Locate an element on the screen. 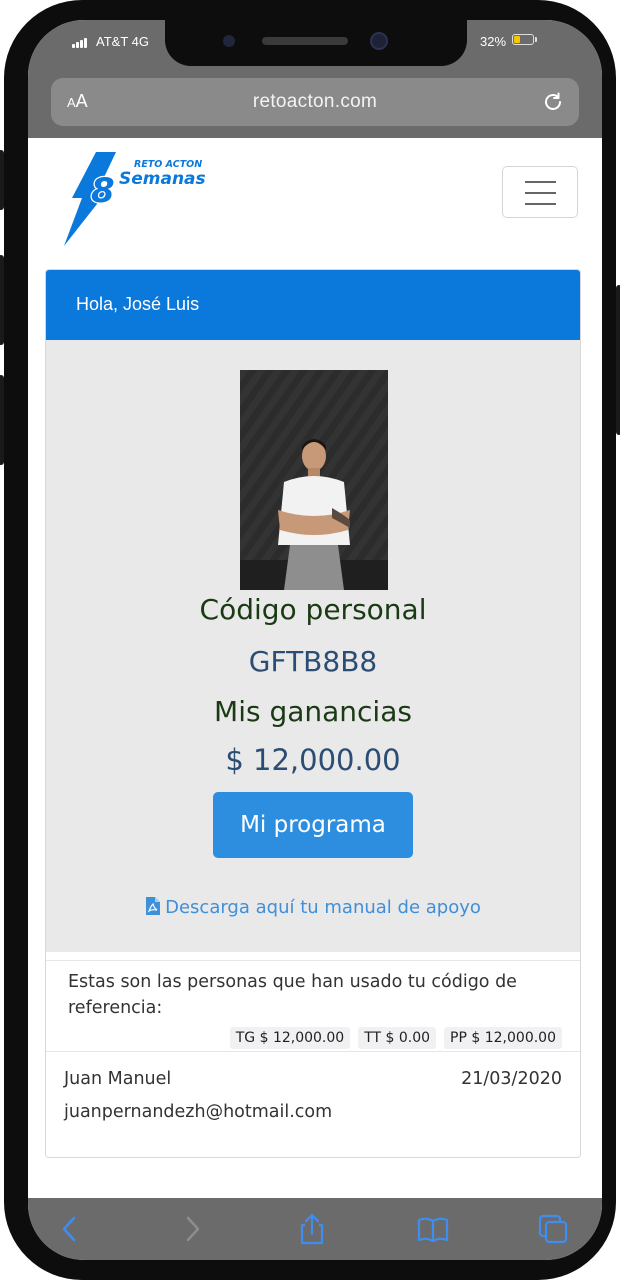  totals-badges: TG $ 12,000.00 TT $ 0.00 PP $ 12,000.00 is located at coordinates (395, 1038).